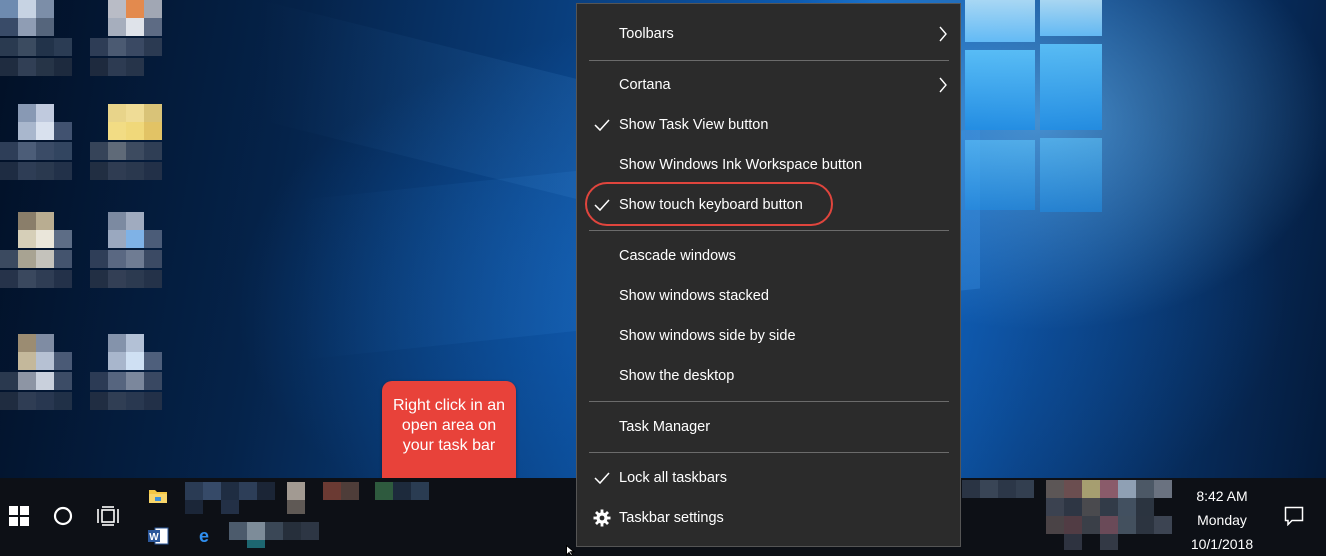 The height and width of the screenshot is (556, 1326). Describe the element at coordinates (602, 518) in the screenshot. I see `gear-icon` at that location.